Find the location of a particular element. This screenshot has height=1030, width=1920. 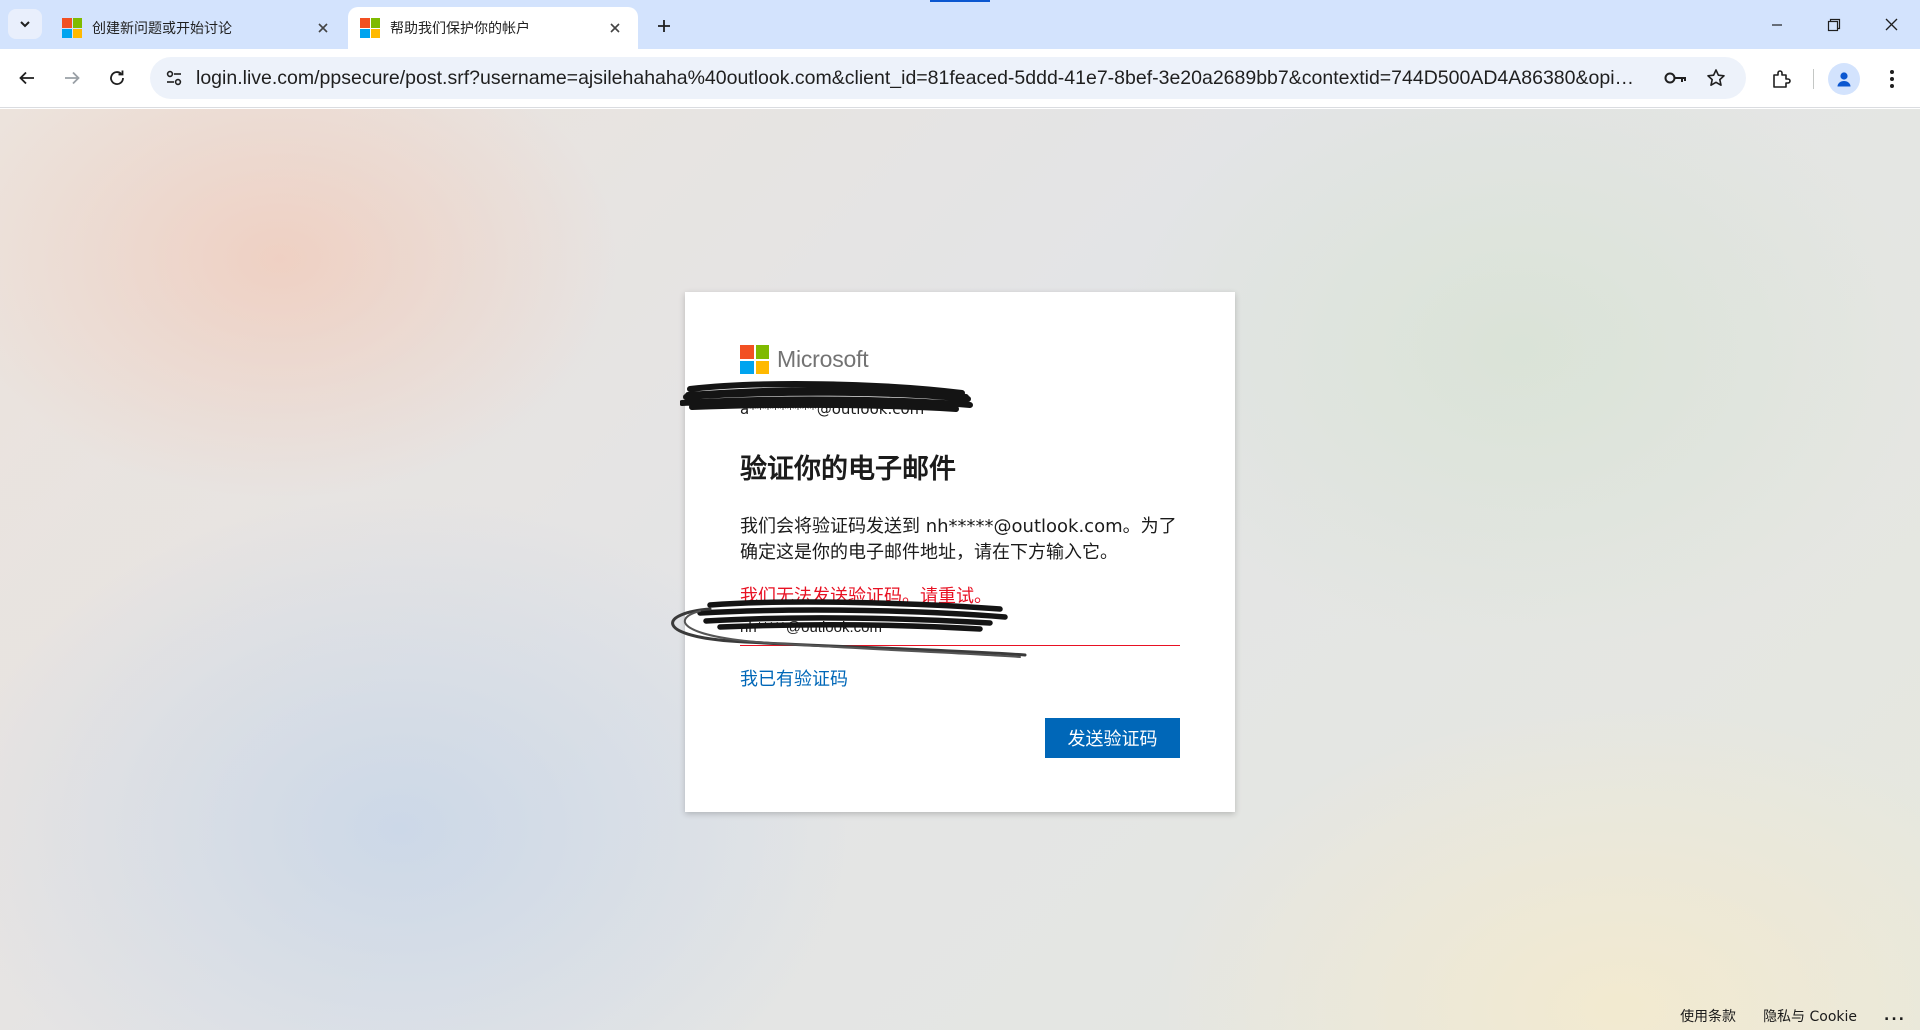

new-tab-button is located at coordinates (664, 26).